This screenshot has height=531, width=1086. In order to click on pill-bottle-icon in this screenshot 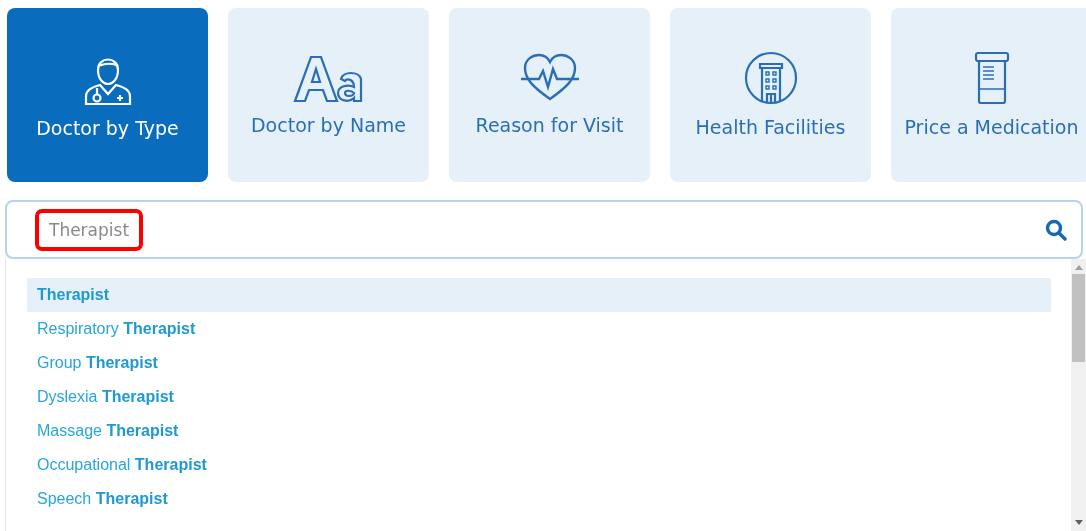, I will do `click(991, 77)`.